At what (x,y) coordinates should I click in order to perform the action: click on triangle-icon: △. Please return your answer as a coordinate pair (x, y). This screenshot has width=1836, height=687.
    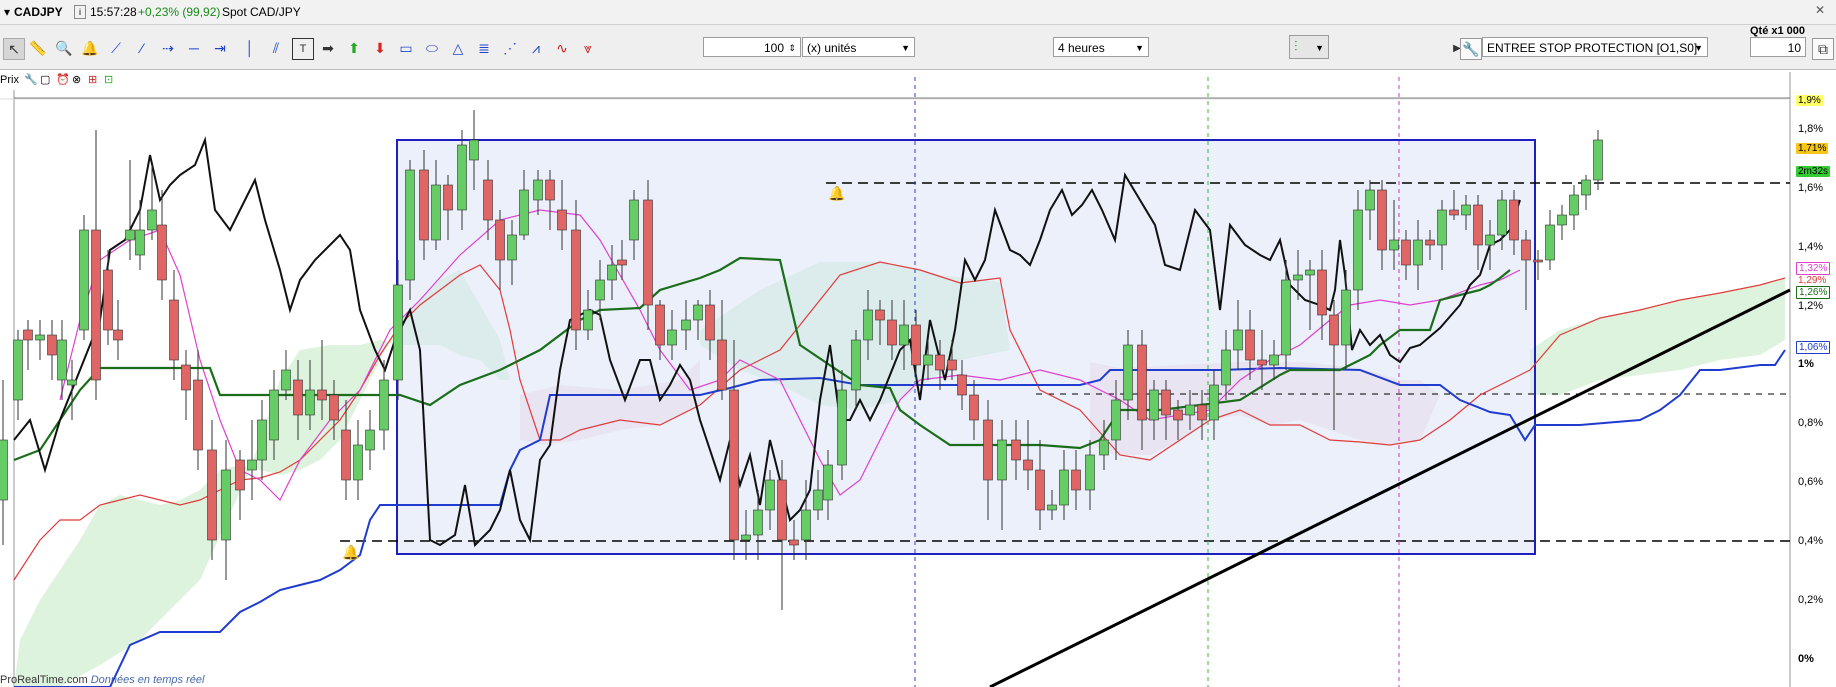
    Looking at the image, I should click on (458, 48).